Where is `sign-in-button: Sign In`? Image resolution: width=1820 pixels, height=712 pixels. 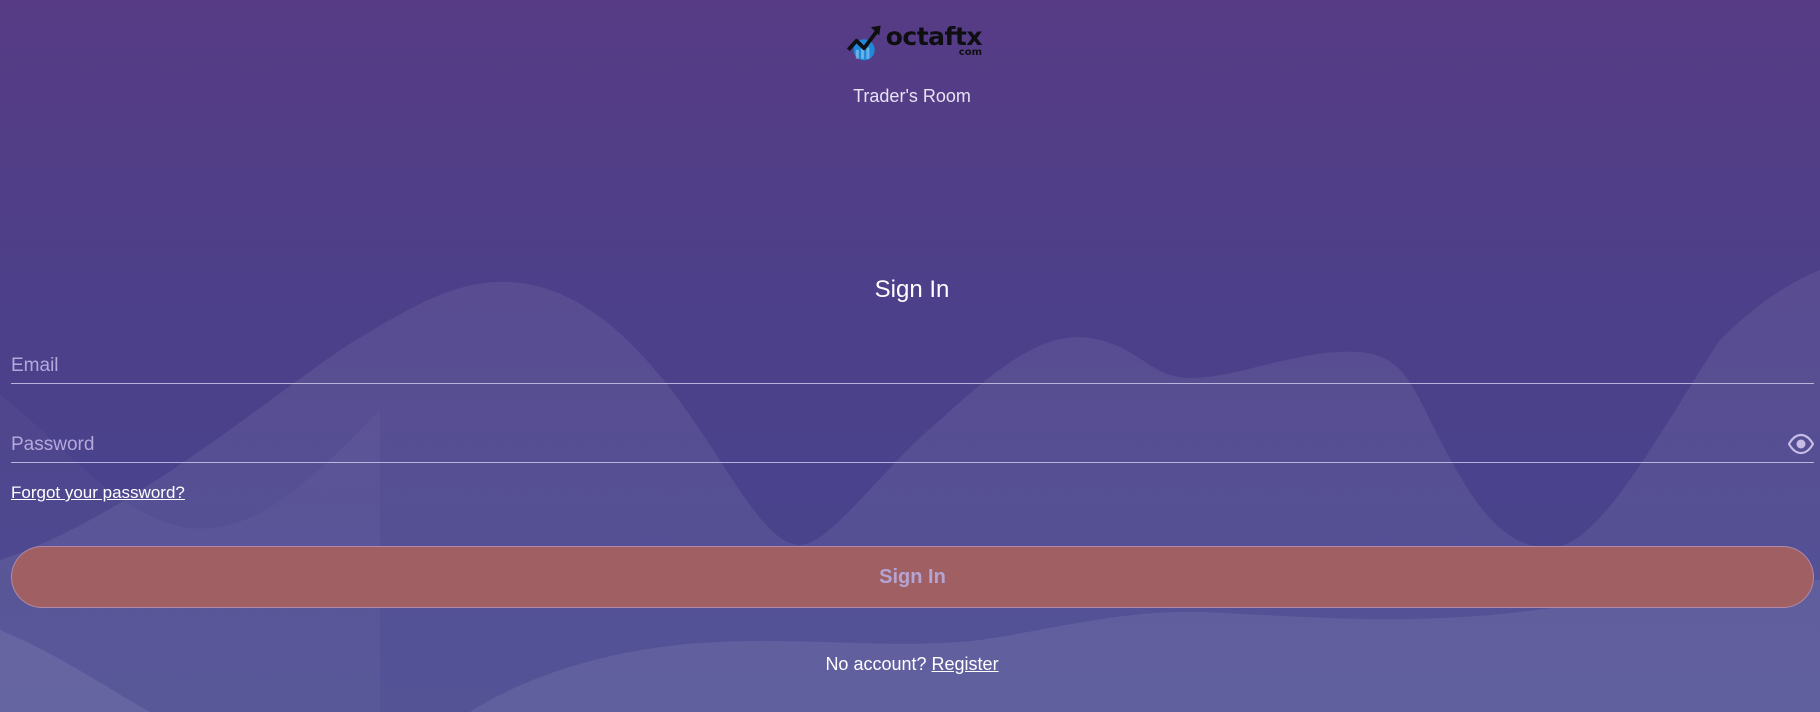 sign-in-button: Sign In is located at coordinates (912, 577).